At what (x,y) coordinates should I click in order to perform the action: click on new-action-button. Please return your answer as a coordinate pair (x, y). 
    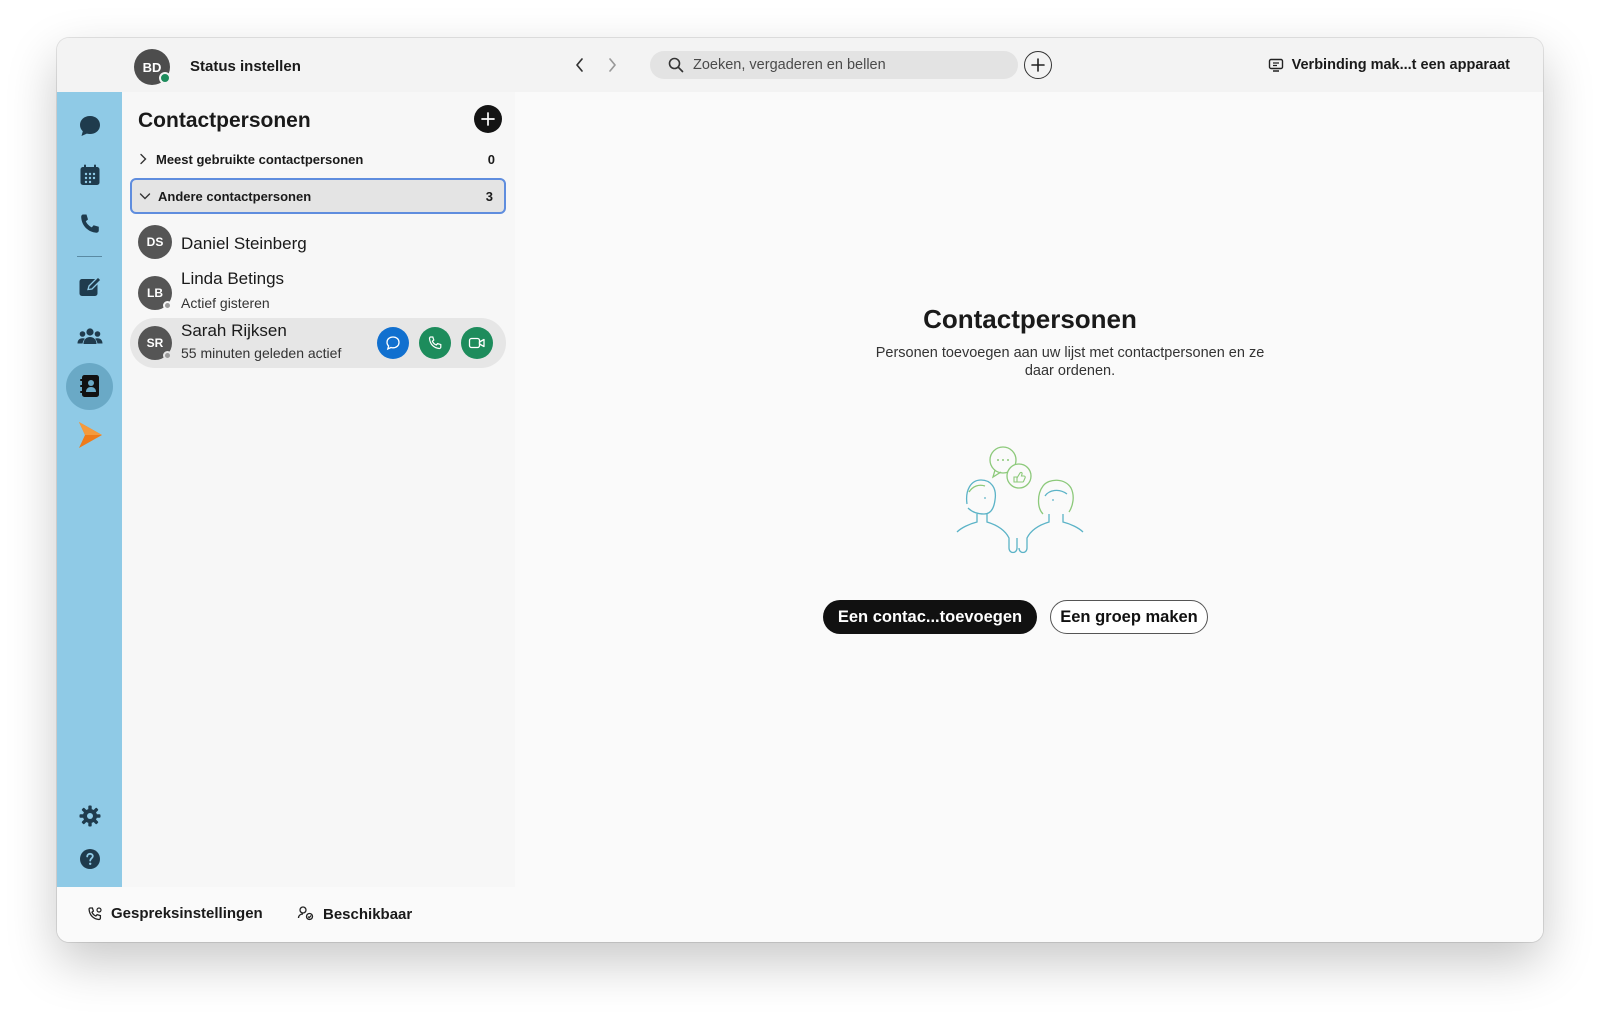
    Looking at the image, I should click on (1038, 65).